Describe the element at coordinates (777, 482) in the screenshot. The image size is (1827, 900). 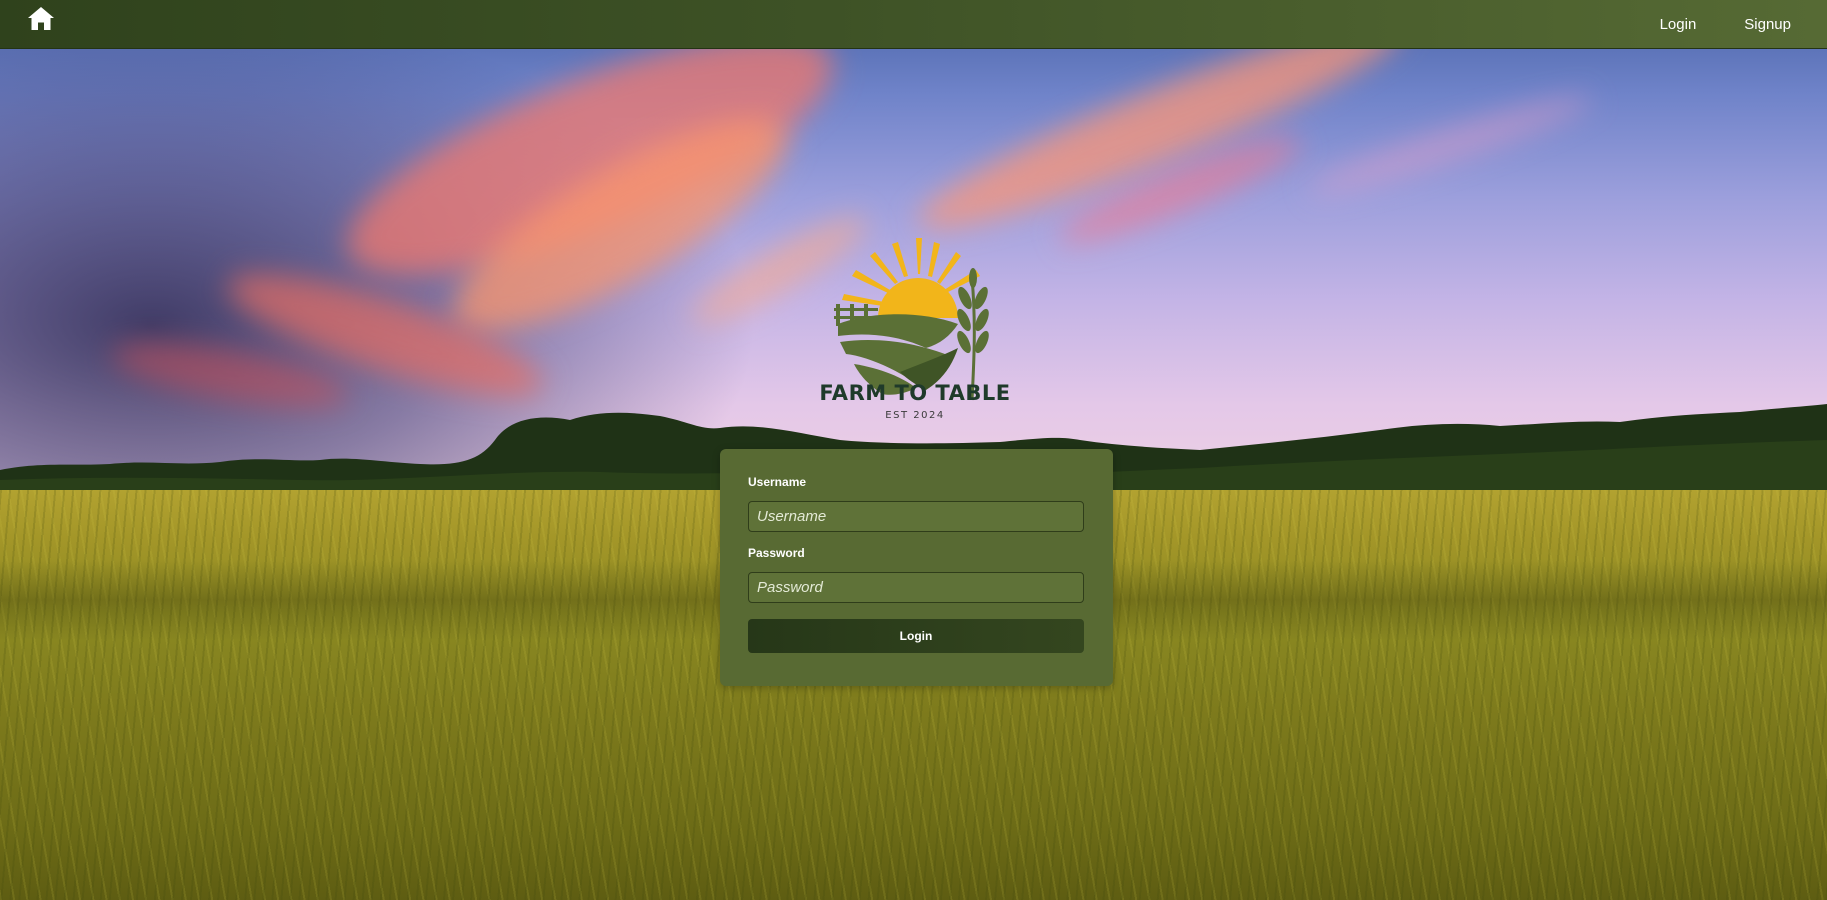
I see `username-label: Username` at that location.